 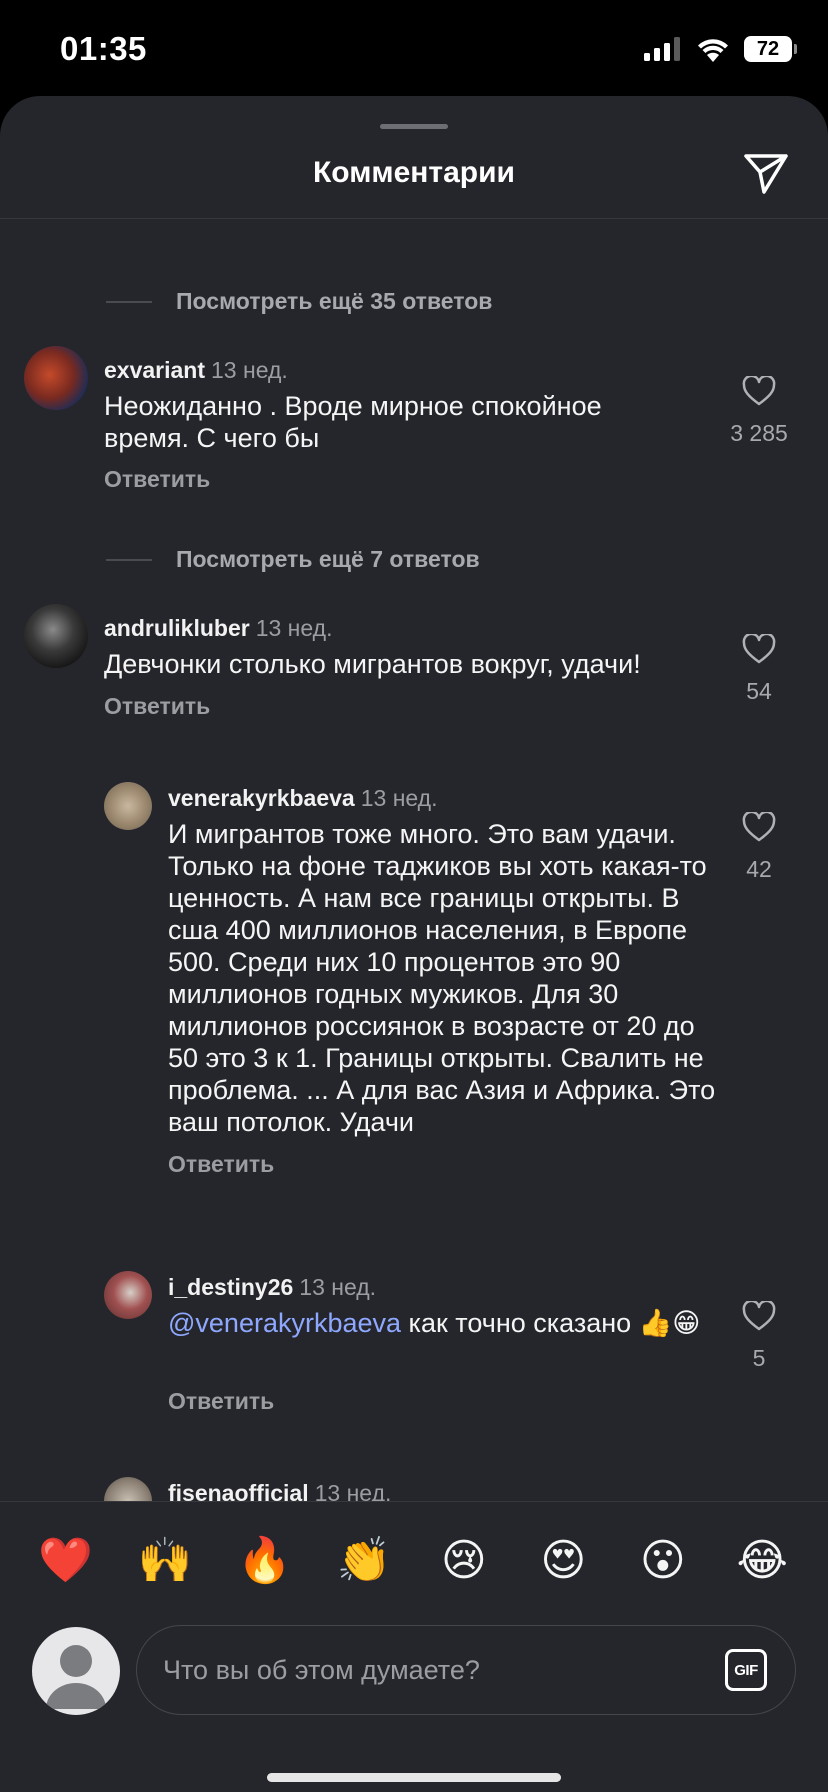 I want to click on comment-input-container: GIF, so click(x=466, y=1670).